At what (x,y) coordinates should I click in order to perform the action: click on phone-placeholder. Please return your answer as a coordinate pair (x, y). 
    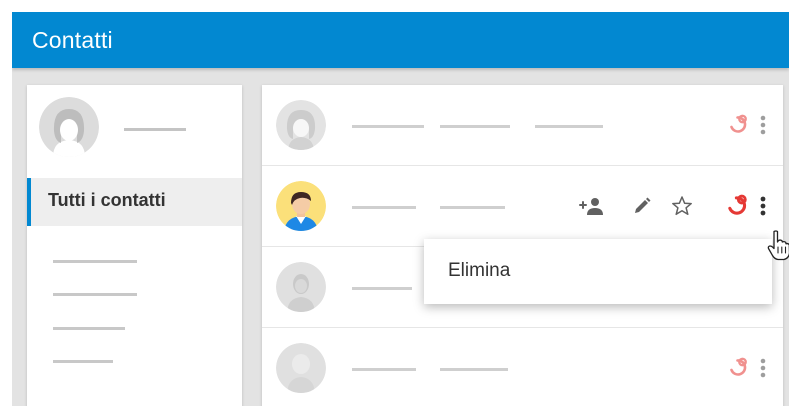
    Looking at the image, I should click on (569, 126).